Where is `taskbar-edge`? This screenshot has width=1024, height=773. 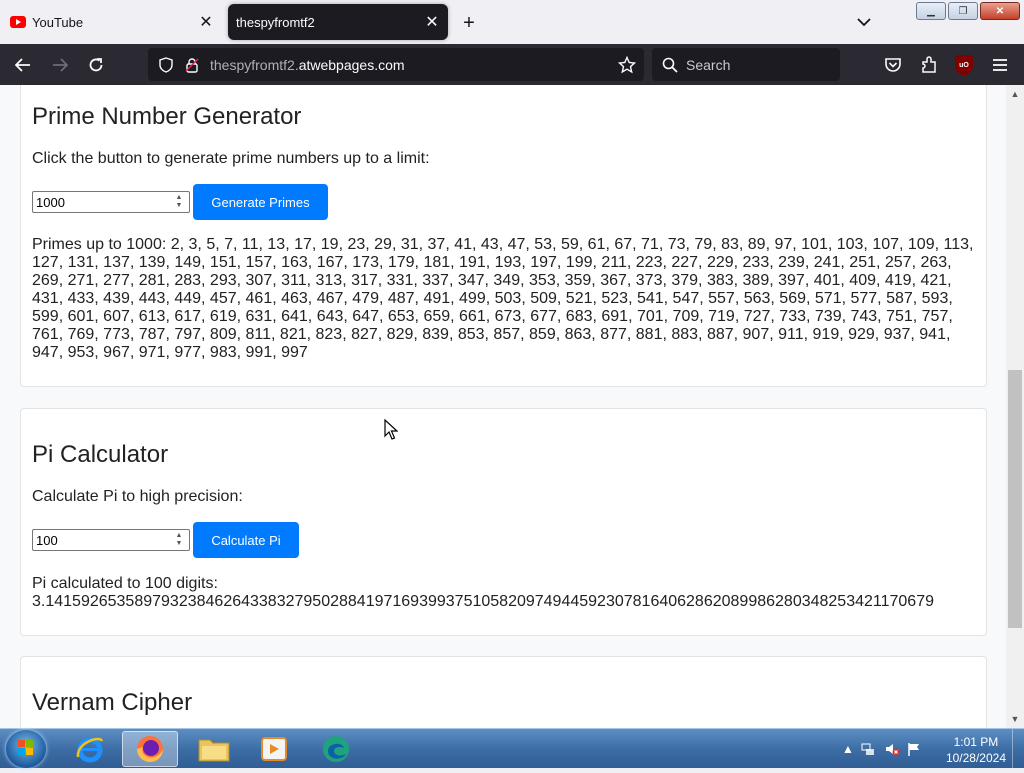
taskbar-edge is located at coordinates (336, 749).